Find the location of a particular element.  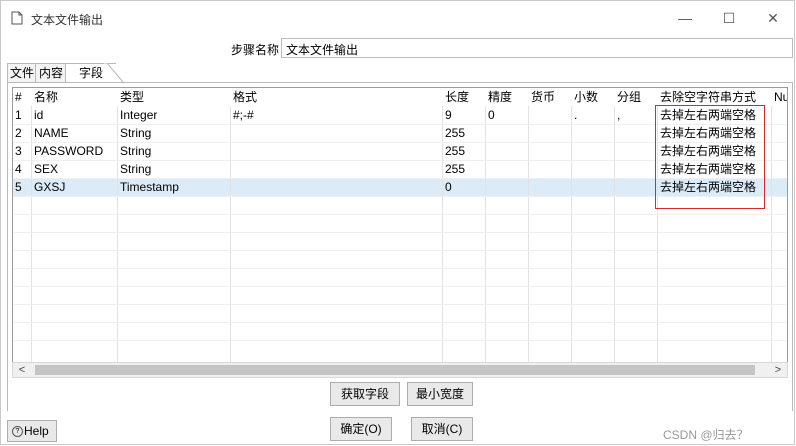

help-button: ? Help is located at coordinates (32, 431).